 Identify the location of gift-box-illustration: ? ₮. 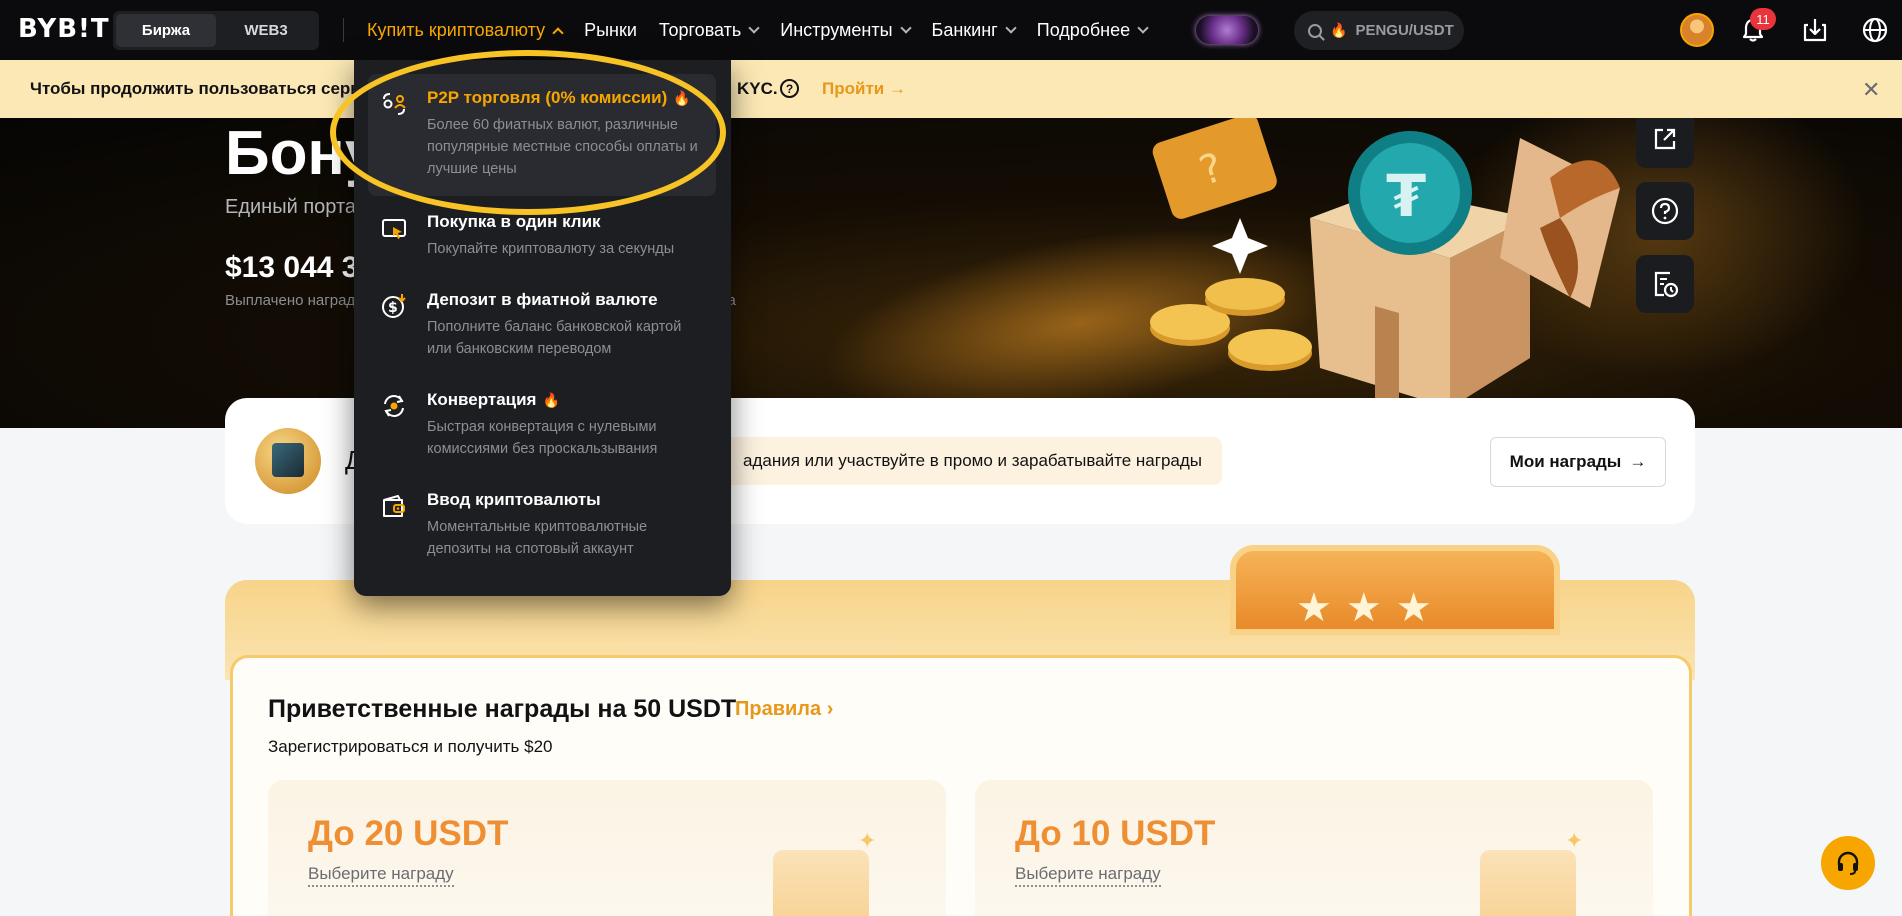
(1385, 273).